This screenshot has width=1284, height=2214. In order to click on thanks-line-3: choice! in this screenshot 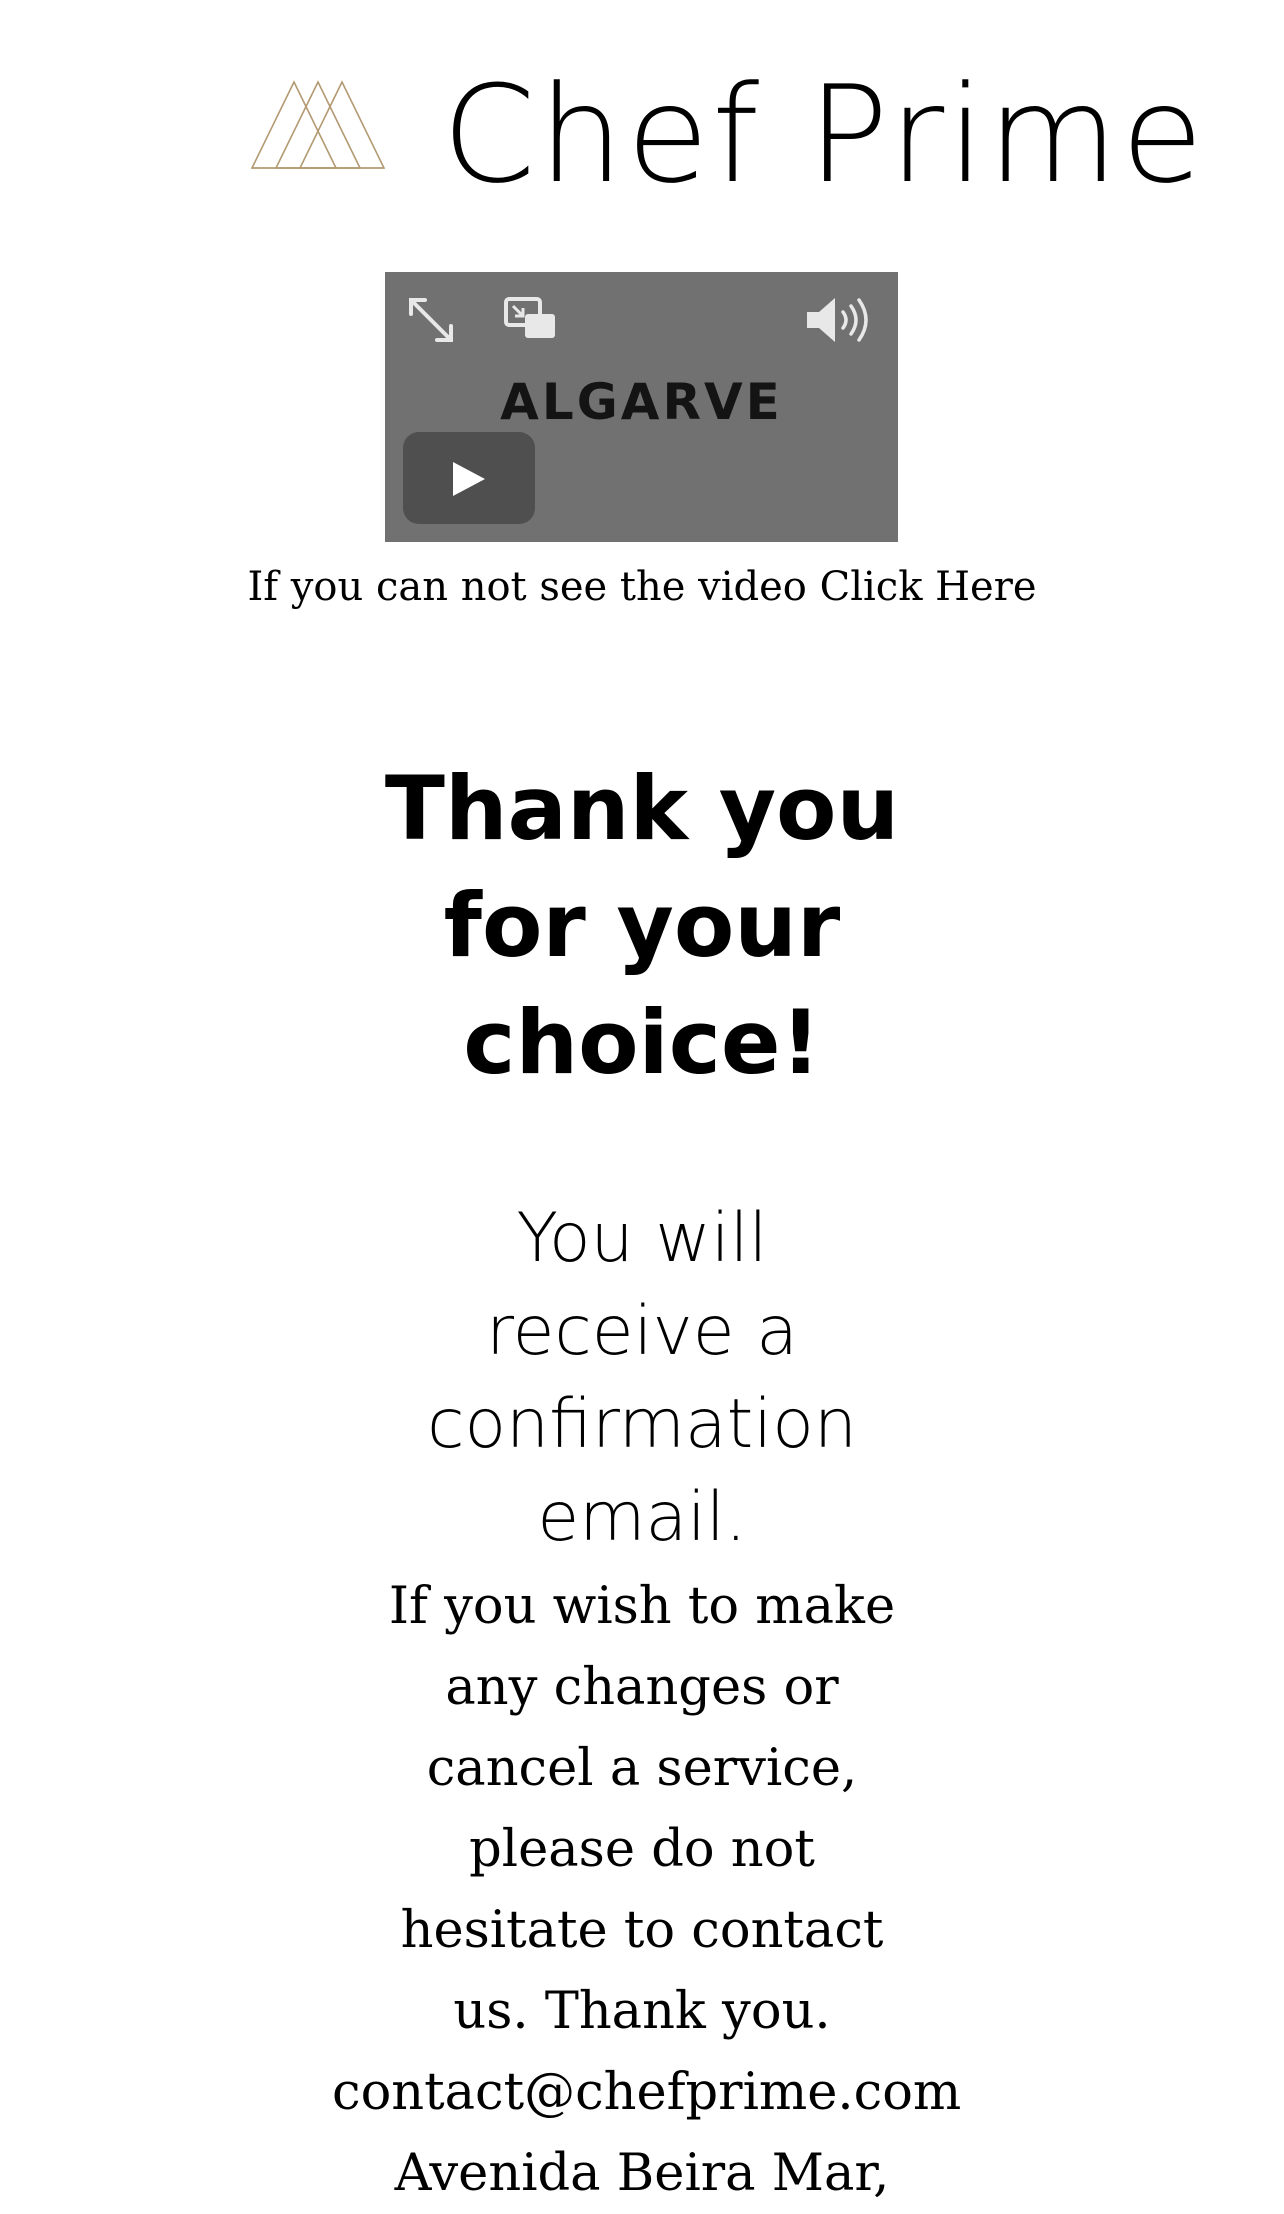, I will do `click(642, 1042)`.